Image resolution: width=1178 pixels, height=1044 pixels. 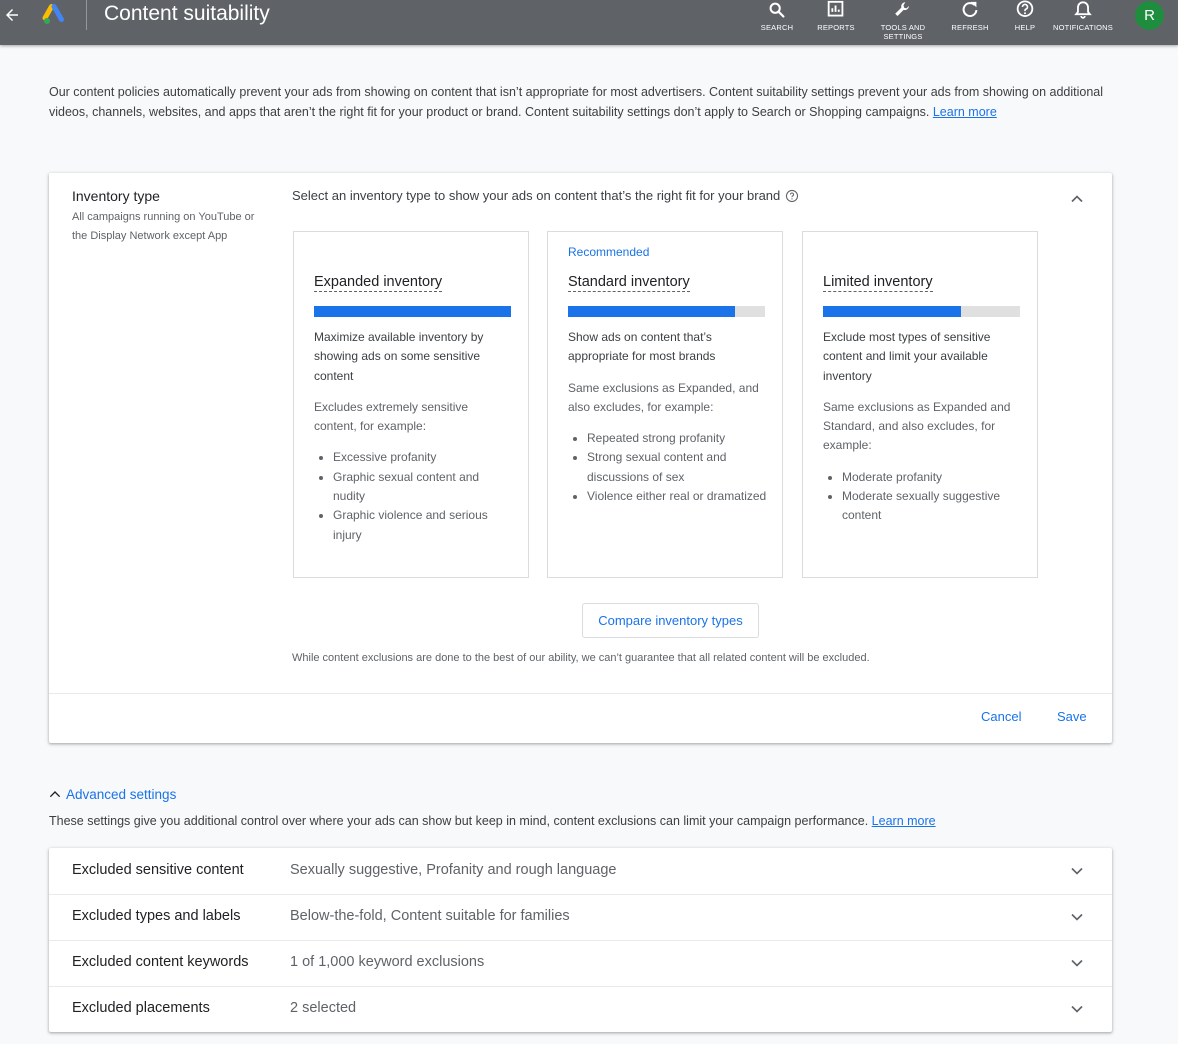 I want to click on option-title: Limited inventory, so click(x=878, y=283).